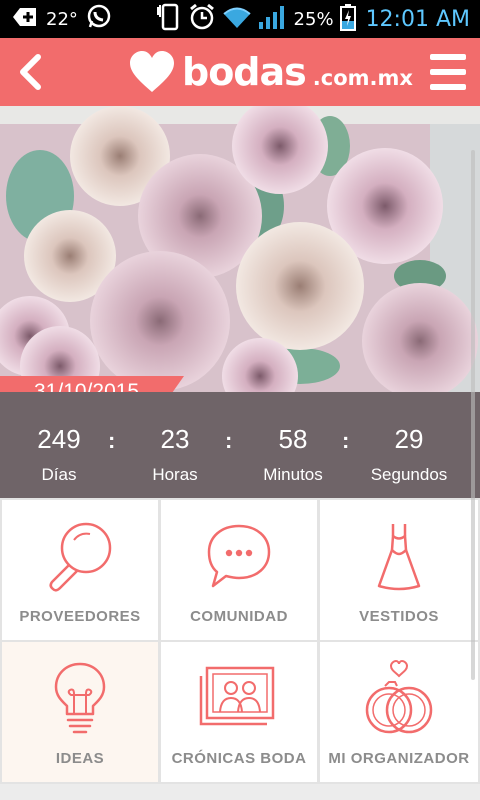 The image size is (480, 800). What do you see at coordinates (473, 415) in the screenshot?
I see `scrollbar` at bounding box center [473, 415].